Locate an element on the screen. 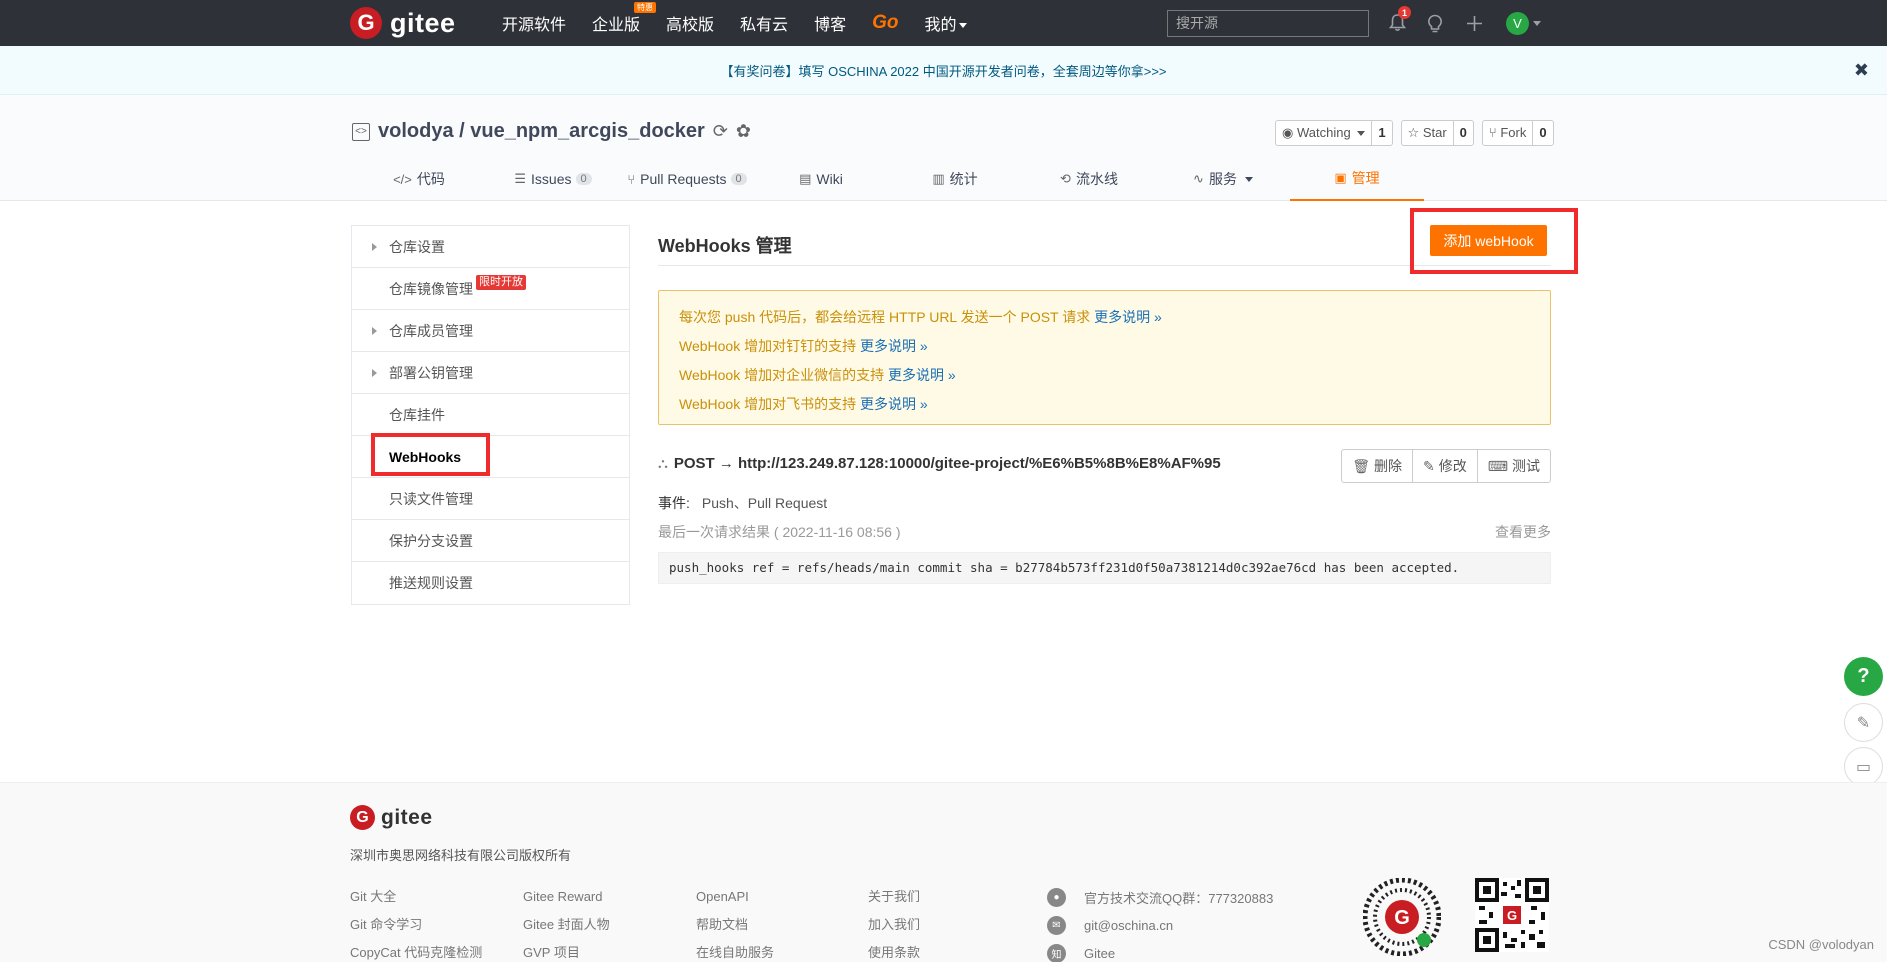  sync-icon: ⟳ is located at coordinates (720, 131).